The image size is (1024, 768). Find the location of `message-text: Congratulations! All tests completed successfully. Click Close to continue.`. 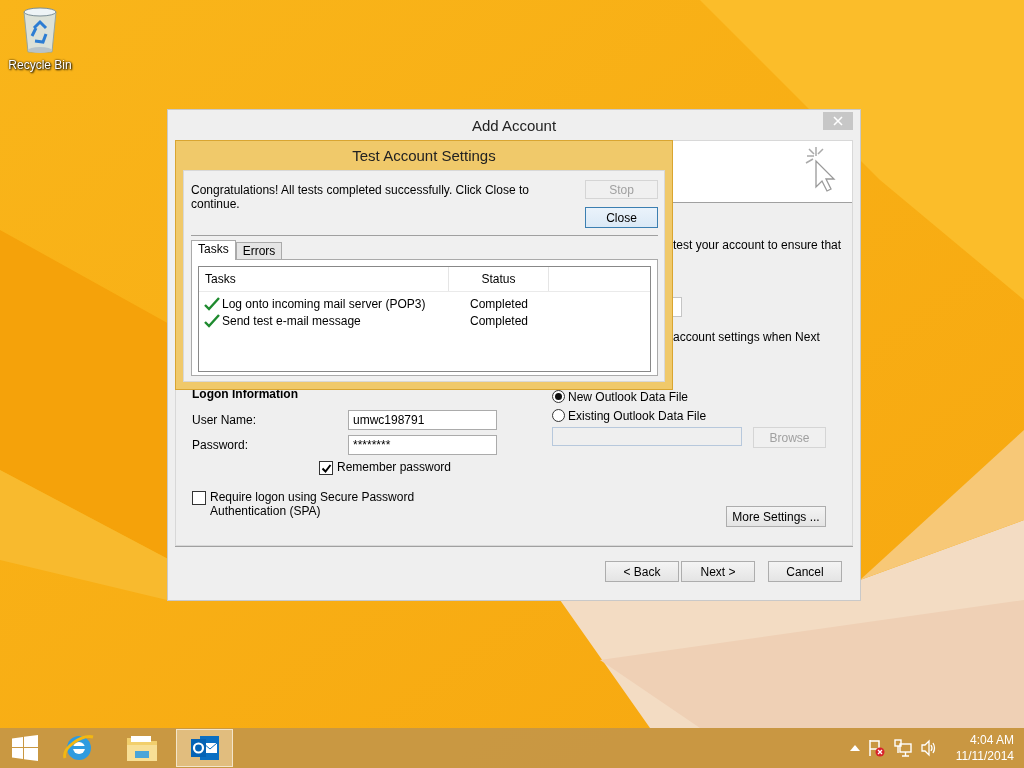

message-text: Congratulations! All tests completed successfully. Click Close to continue. is located at coordinates (360, 198).